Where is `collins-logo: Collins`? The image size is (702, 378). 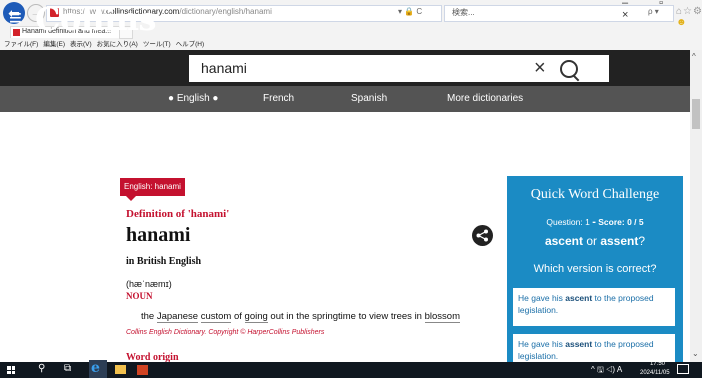
collins-logo: Collins is located at coordinates (96, 19).